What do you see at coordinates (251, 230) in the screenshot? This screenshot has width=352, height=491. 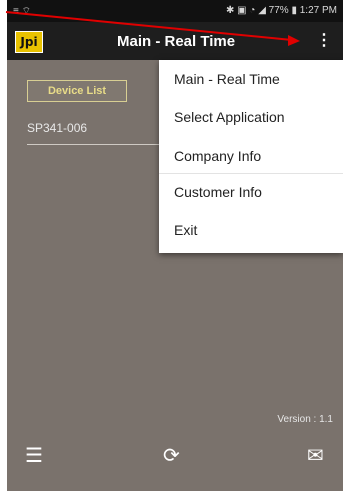 I see `menu-item-exit: Exit` at bounding box center [251, 230].